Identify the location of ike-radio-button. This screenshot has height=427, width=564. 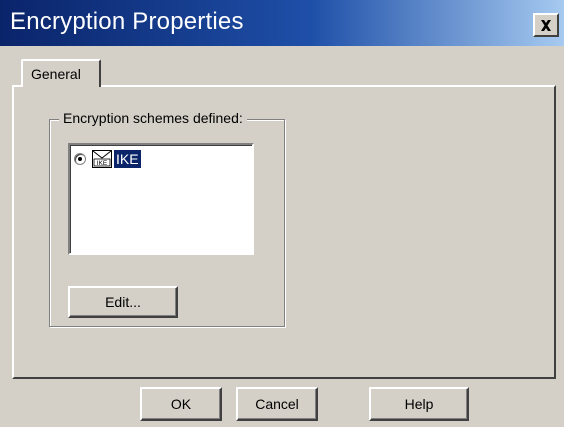
(80, 159).